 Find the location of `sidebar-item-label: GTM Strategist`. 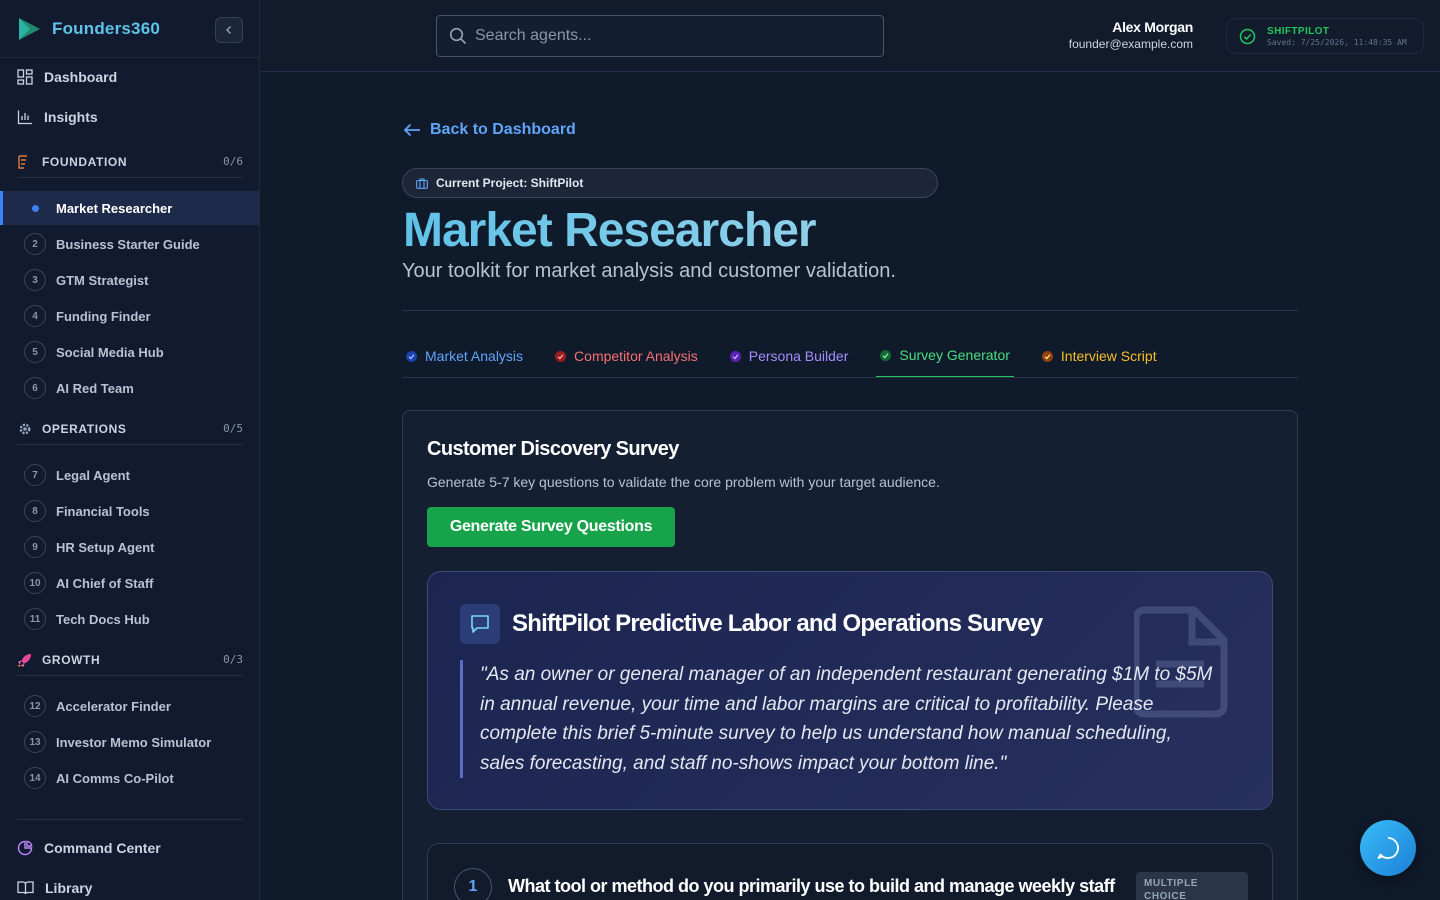

sidebar-item-label: GTM Strategist is located at coordinates (102, 280).